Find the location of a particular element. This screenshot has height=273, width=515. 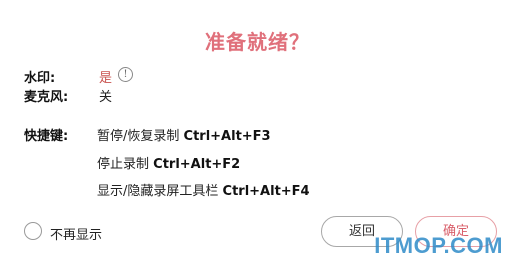

mic-value: 关 is located at coordinates (106, 97).